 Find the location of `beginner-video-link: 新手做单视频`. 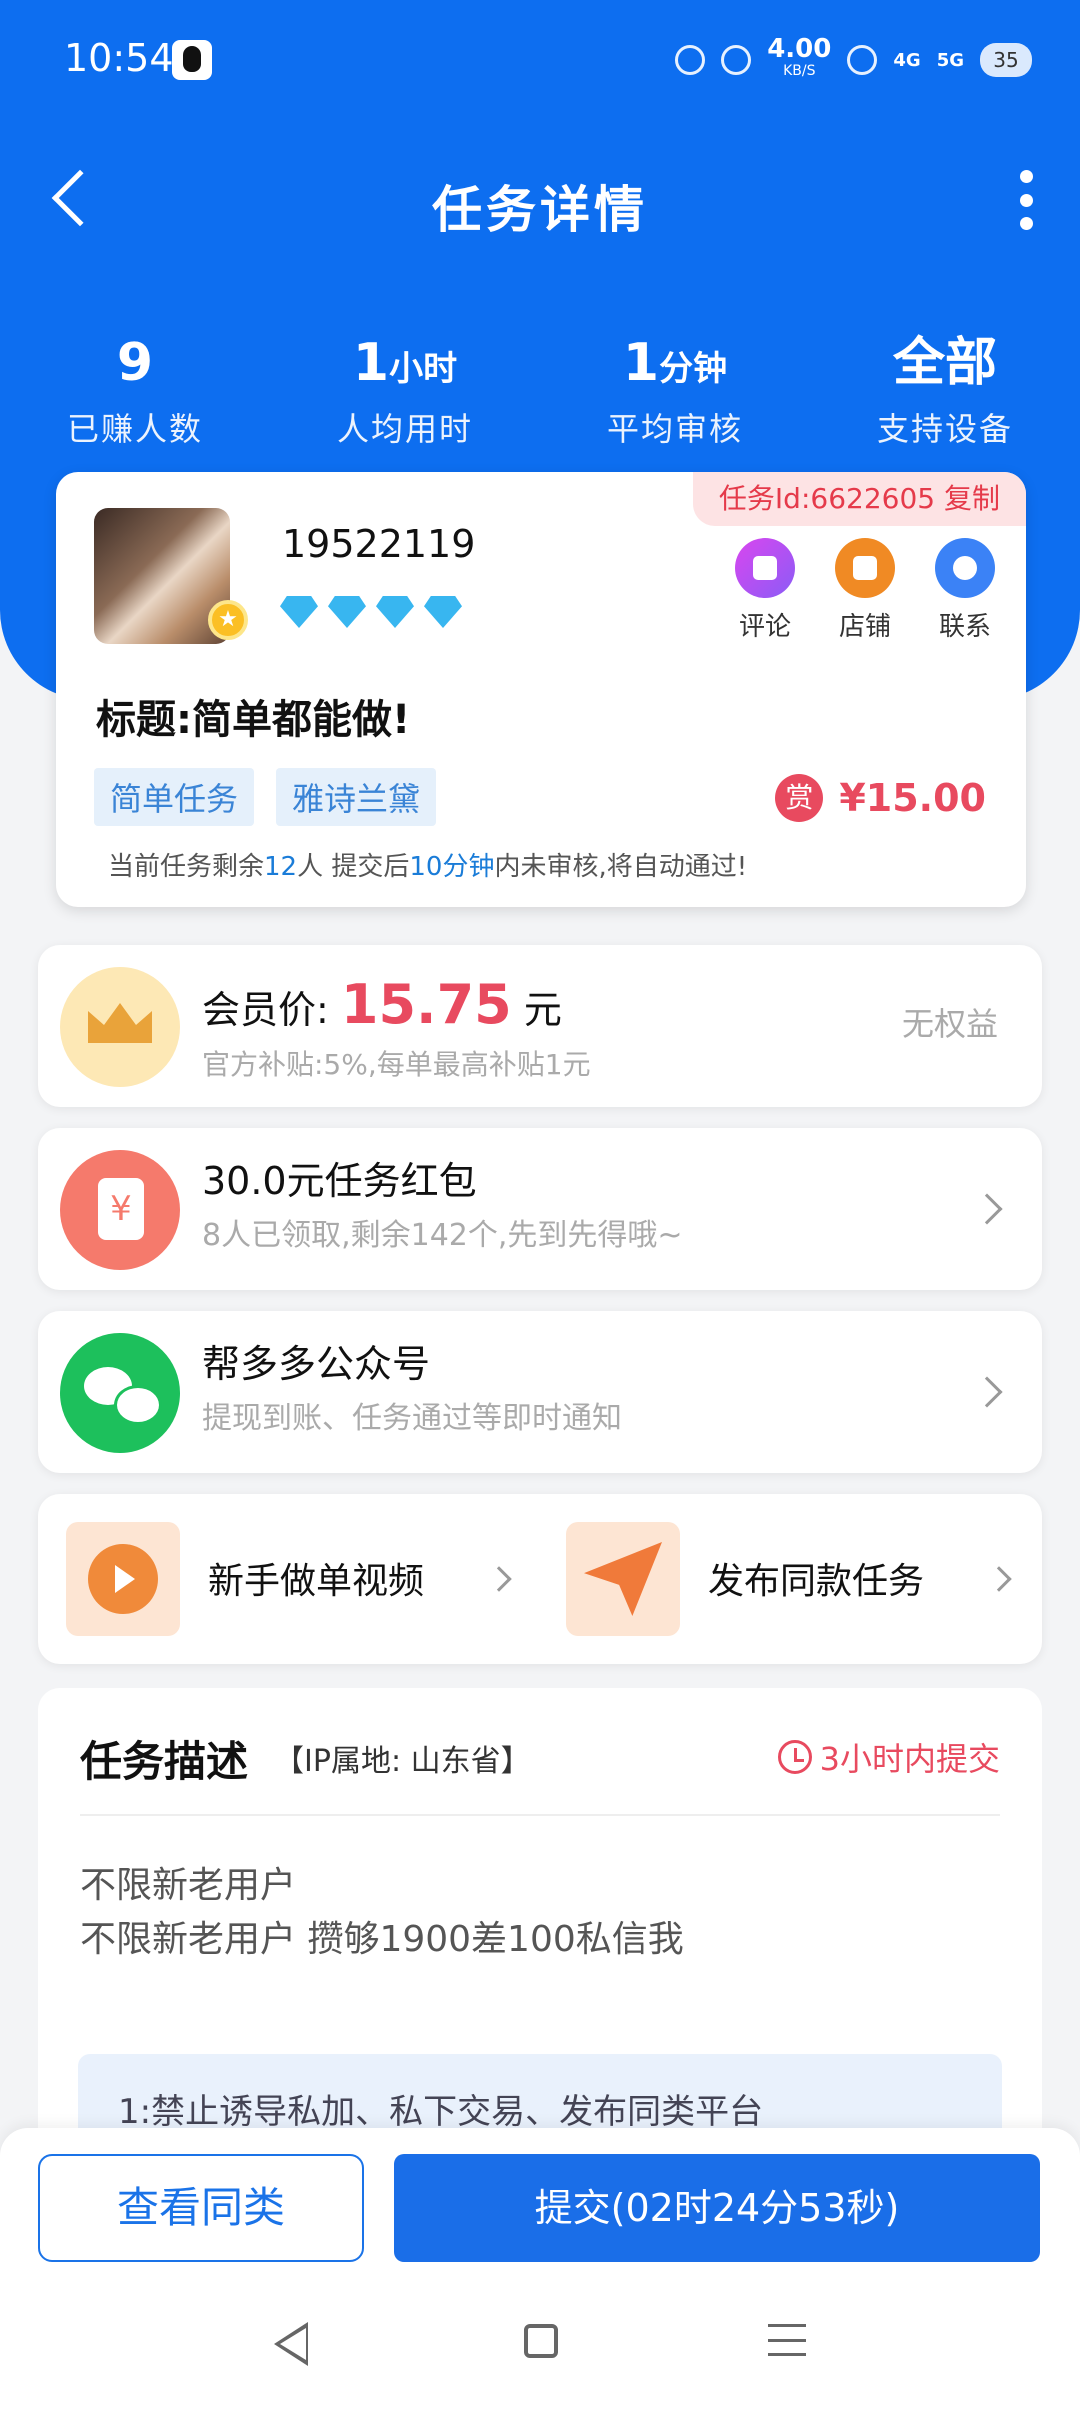

beginner-video-link: 新手做单视频 is located at coordinates (289, 1579).